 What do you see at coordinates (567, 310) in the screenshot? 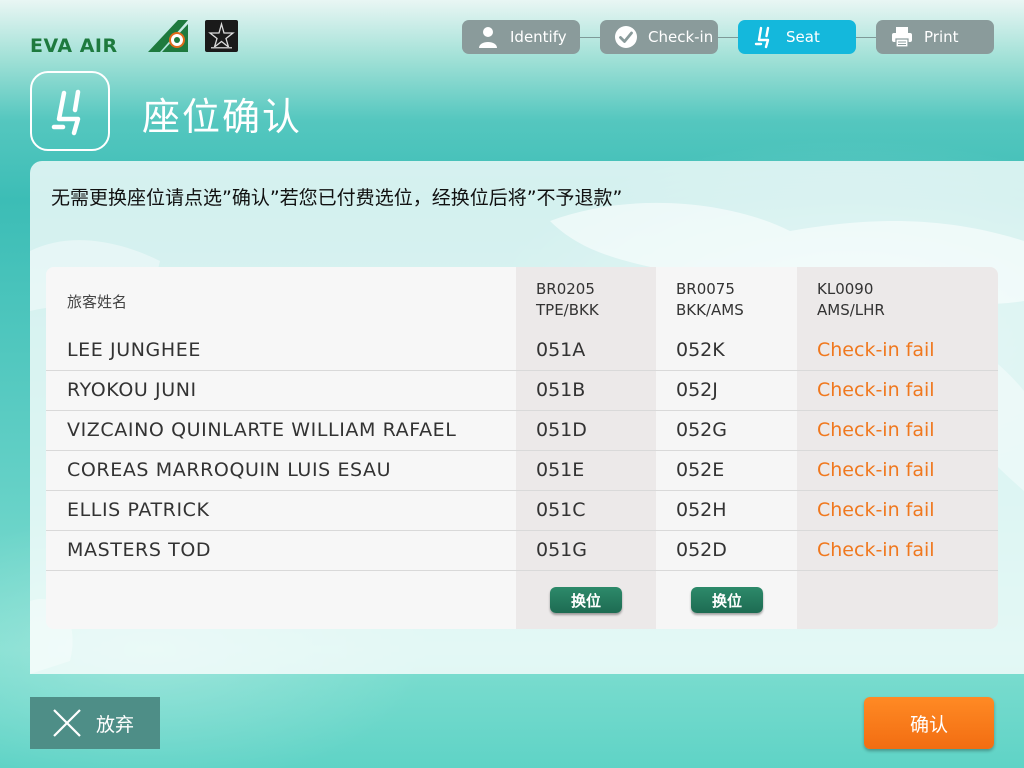
I see `flight-route: TPE/BKK` at bounding box center [567, 310].